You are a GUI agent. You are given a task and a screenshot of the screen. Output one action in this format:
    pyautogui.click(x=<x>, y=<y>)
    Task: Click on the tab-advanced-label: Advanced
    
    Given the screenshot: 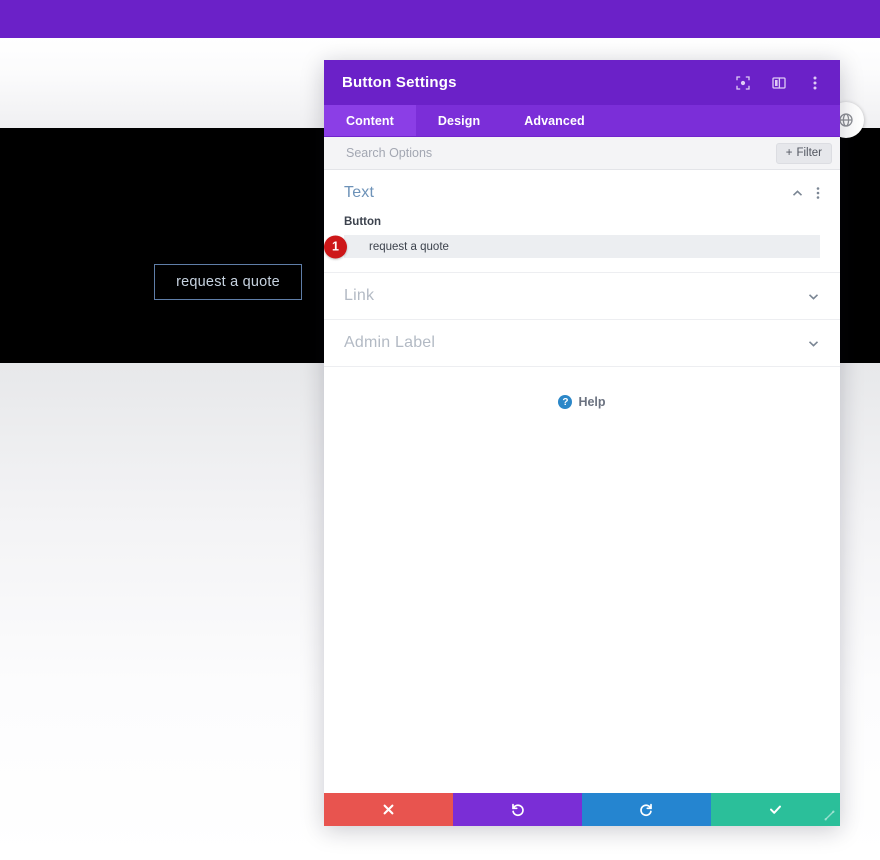 What is the action you would take?
    pyautogui.click(x=554, y=120)
    